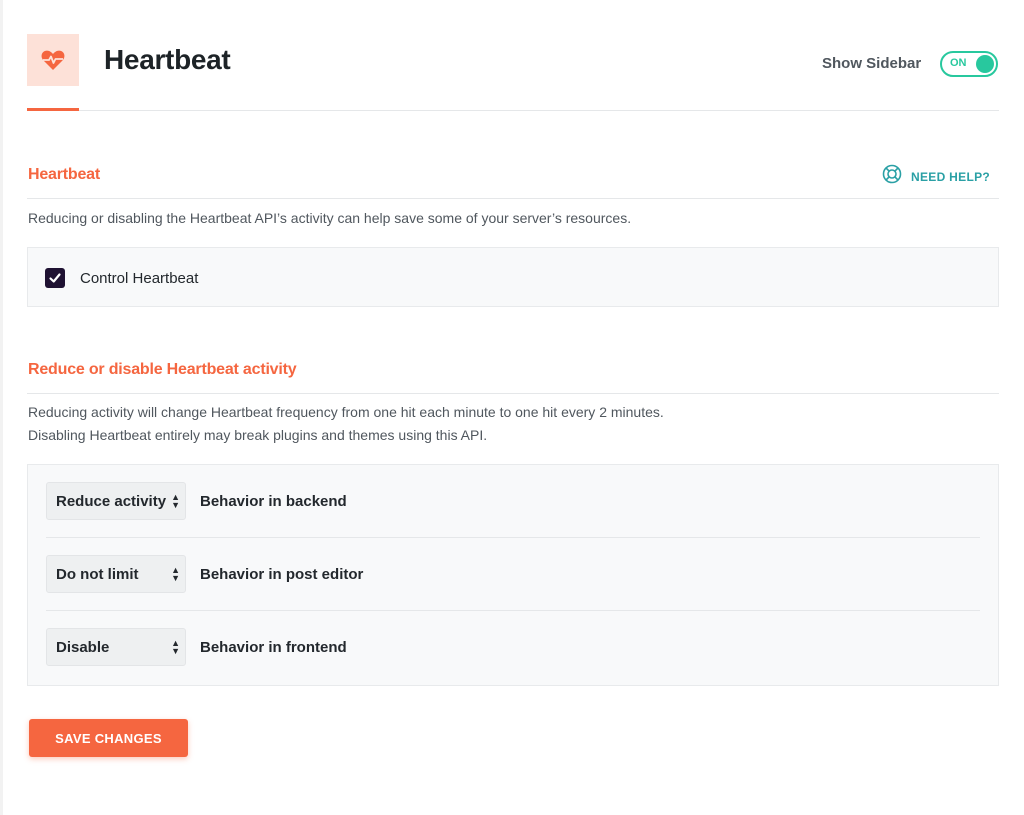  What do you see at coordinates (162, 369) in the screenshot?
I see `activity-section-title: Reduce or disable Heartbeat activity` at bounding box center [162, 369].